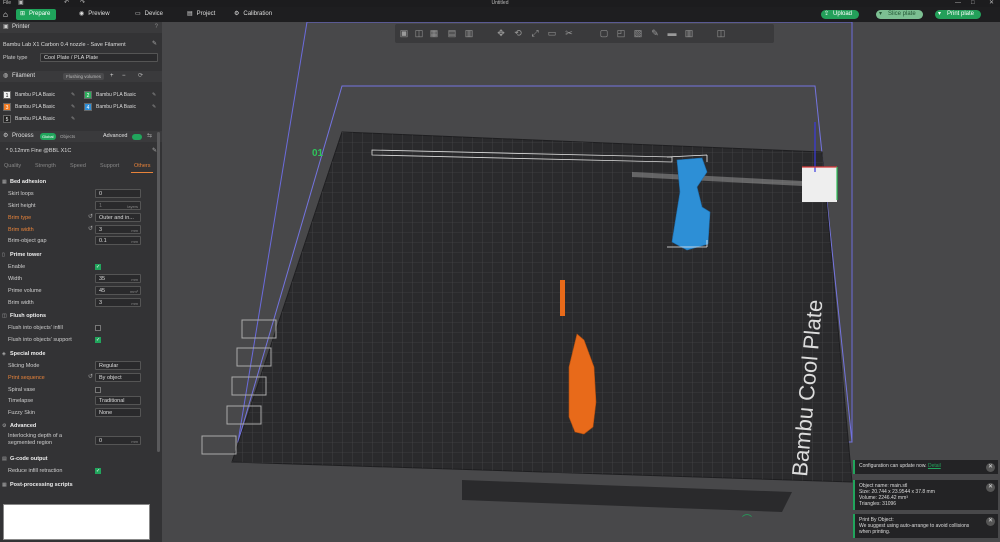 The width and height of the screenshot is (1000, 542). Describe the element at coordinates (88, 107) in the screenshot. I see `filament-color-swatch: 4` at that location.